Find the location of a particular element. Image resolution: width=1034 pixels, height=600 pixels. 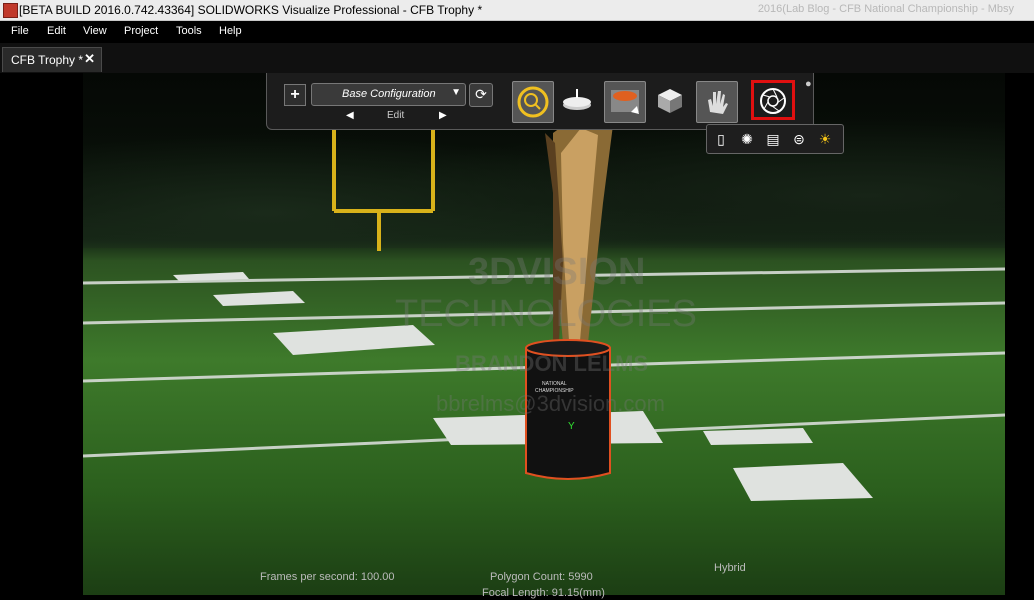

tab-cfb-trophy: CFB Trophy * ✕ is located at coordinates (52, 59).